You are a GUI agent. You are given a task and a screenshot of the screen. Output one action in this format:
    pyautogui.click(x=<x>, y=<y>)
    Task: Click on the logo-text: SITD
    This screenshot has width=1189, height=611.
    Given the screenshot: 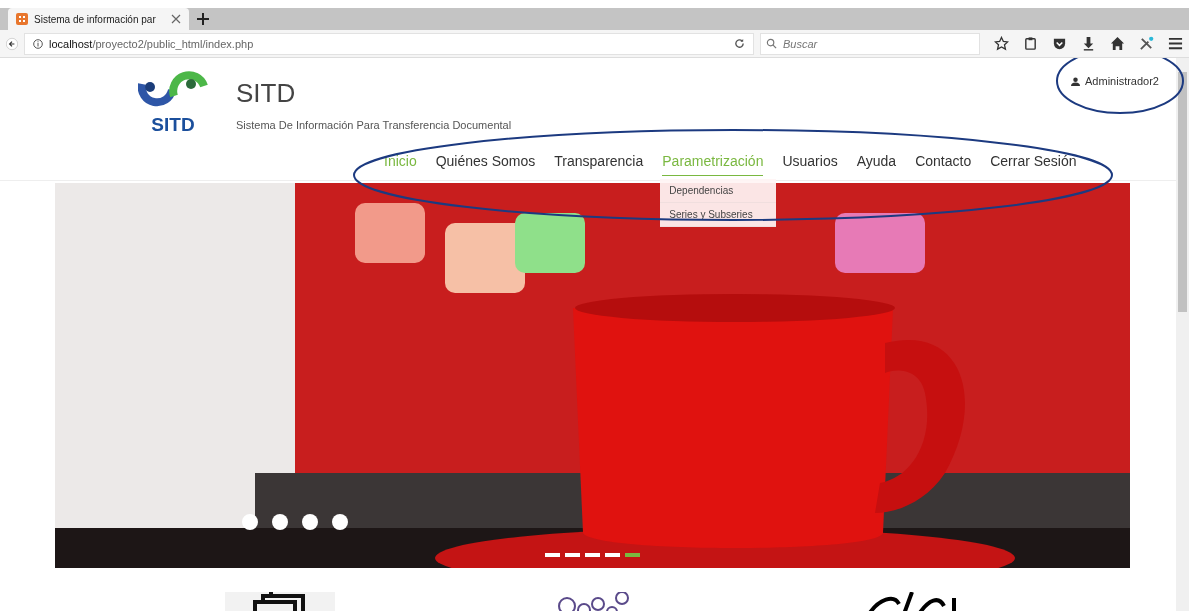 What is the action you would take?
    pyautogui.click(x=173, y=125)
    